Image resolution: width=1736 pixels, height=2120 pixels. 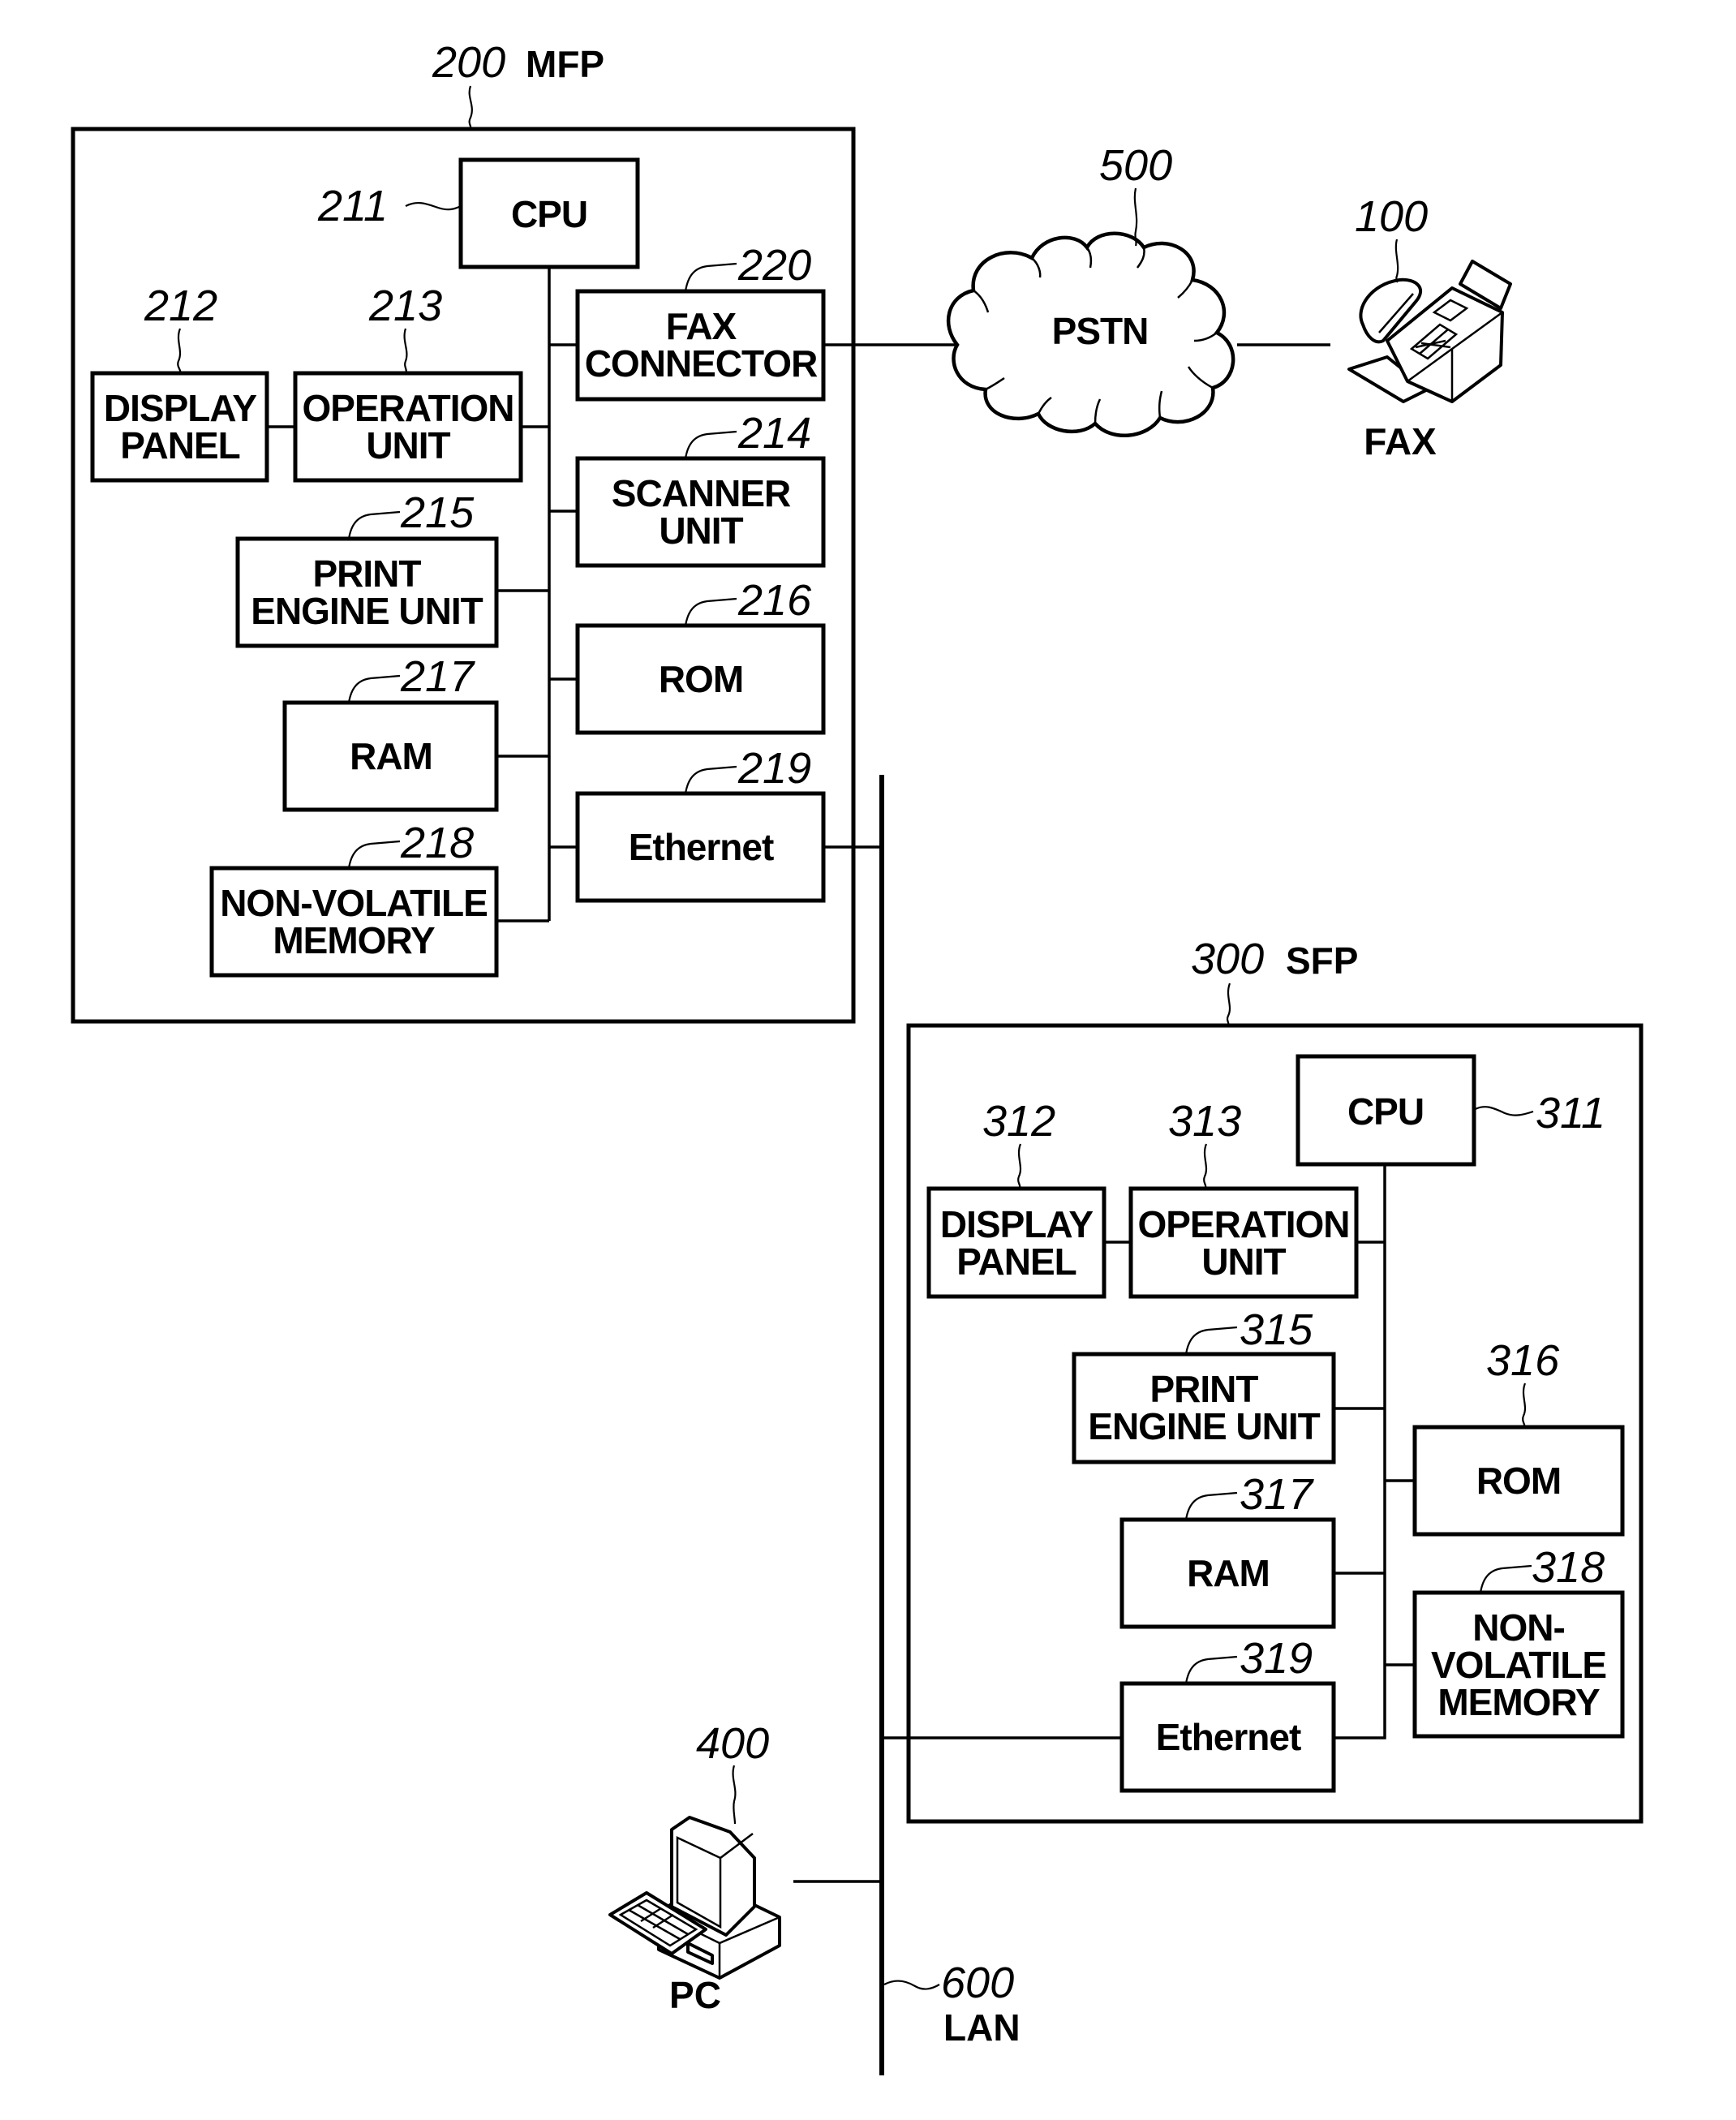 What do you see at coordinates (437, 843) in the screenshot?
I see `mfp-nvm-ref: 218` at bounding box center [437, 843].